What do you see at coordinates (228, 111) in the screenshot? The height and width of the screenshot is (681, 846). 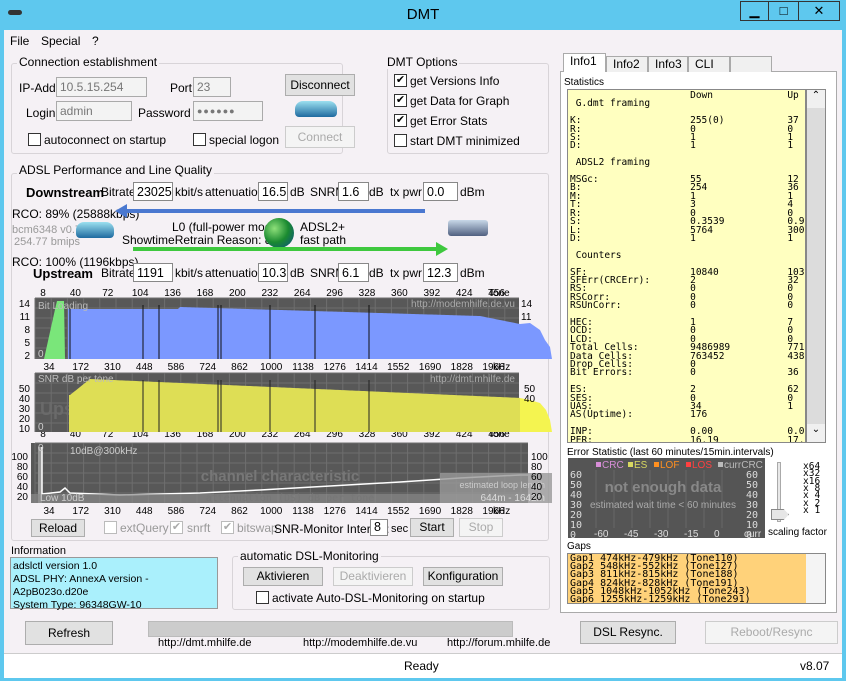 I see `password-field: ●●●●●●` at bounding box center [228, 111].